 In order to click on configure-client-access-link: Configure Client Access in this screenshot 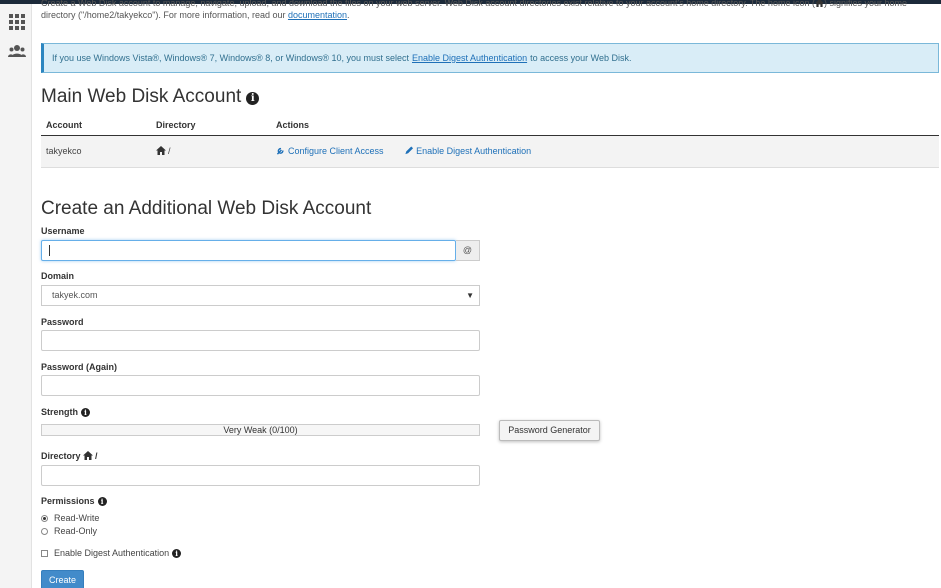, I will do `click(330, 151)`.